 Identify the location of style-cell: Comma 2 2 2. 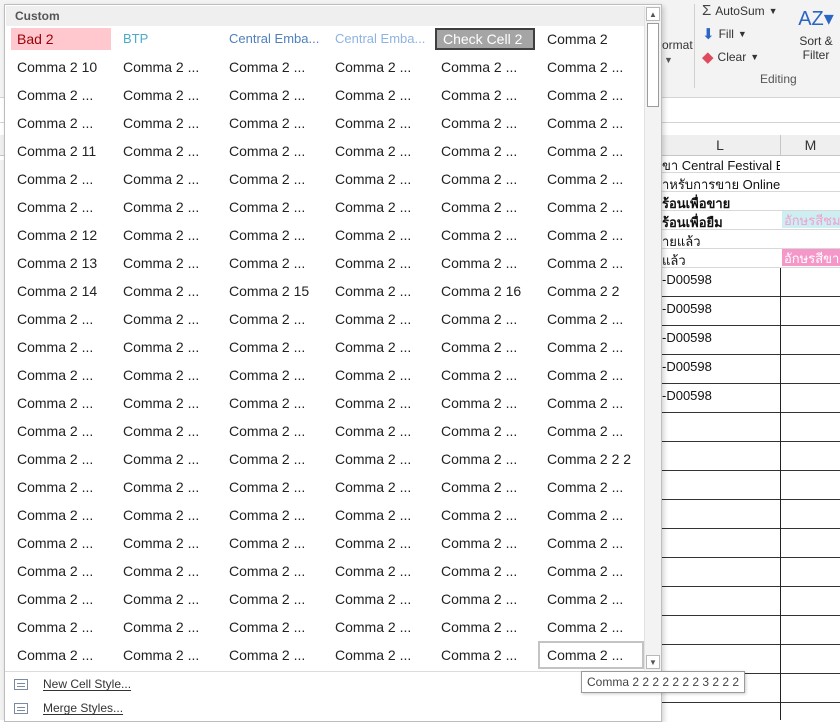
(591, 459).